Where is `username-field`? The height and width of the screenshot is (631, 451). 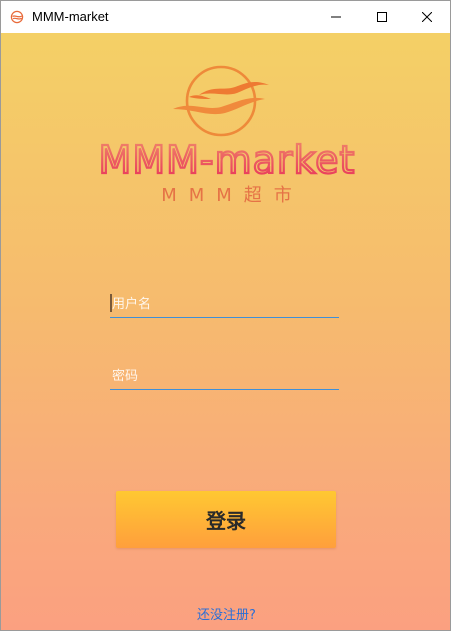 username-field is located at coordinates (224, 304).